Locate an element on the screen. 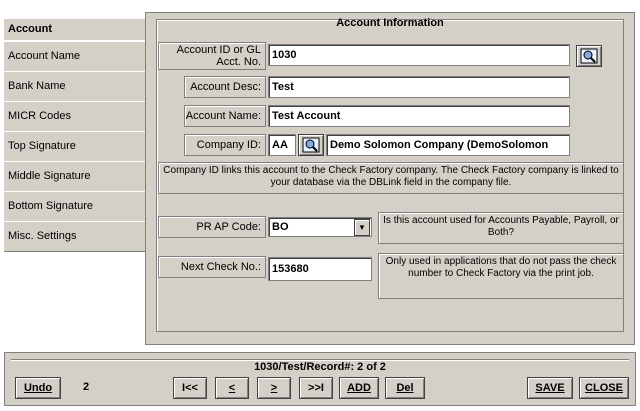 Image resolution: width=640 pixels, height=411 pixels. delete-record-button: Del is located at coordinates (405, 388).